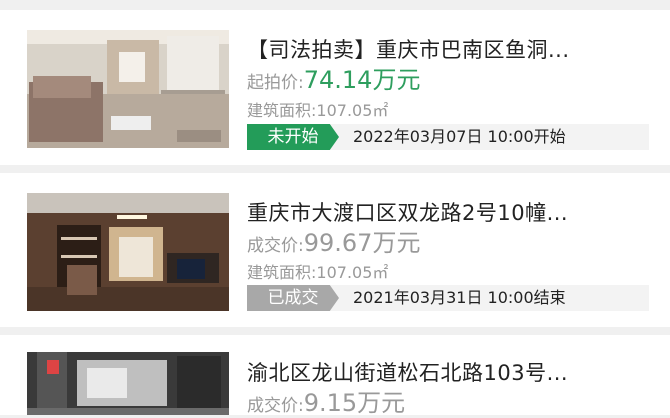 The image size is (670, 418). I want to click on auction-status-row: 未开始 2022年03月07日 10:00开始, so click(448, 137).